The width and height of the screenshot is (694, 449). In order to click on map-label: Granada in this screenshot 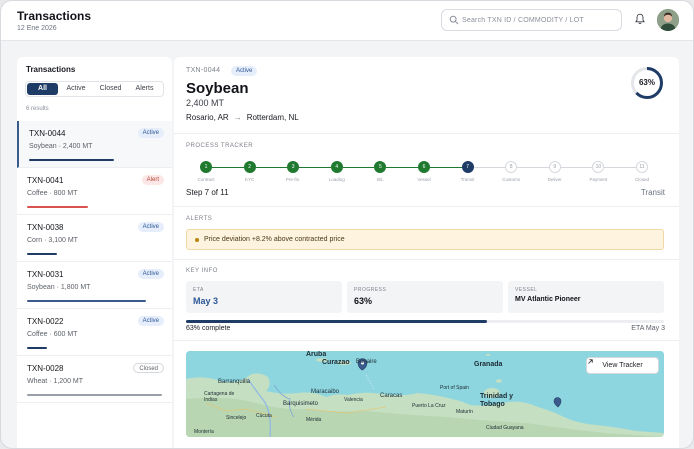, I will do `click(488, 364)`.